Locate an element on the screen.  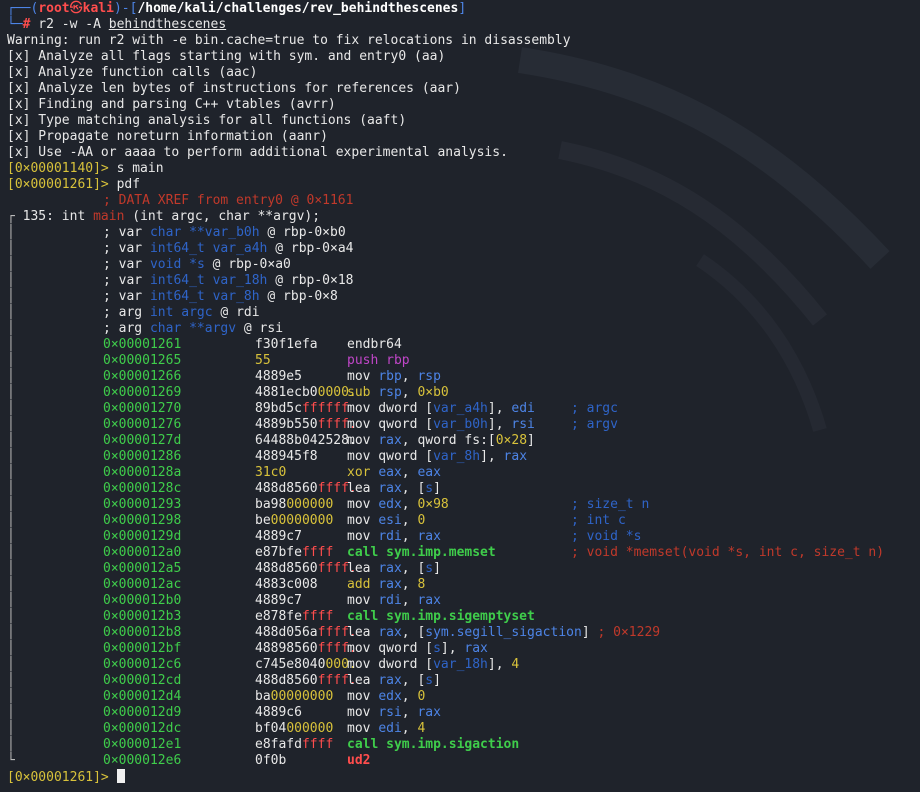
disasm-row: │ 0×000012a5 488d8560ffff.lea rax, [s] is located at coordinates (463, 569).